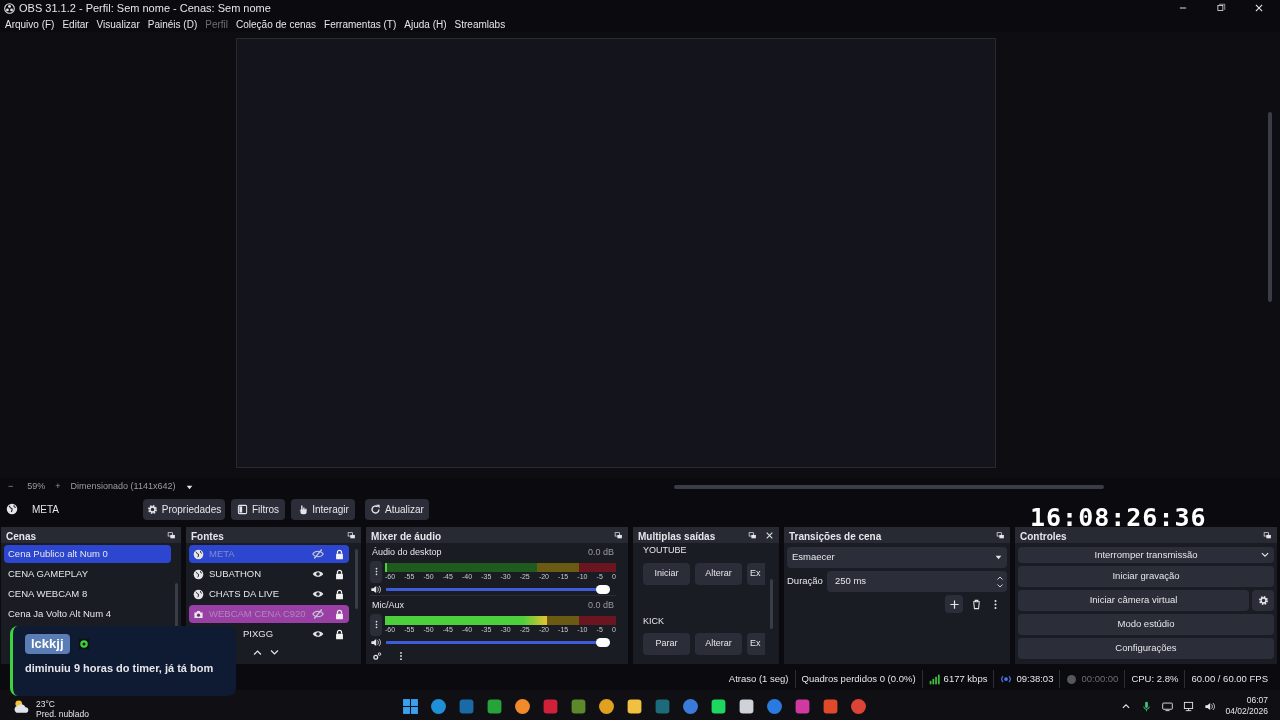 The image size is (1280, 720). I want to click on settings-button, so click(1263, 600).